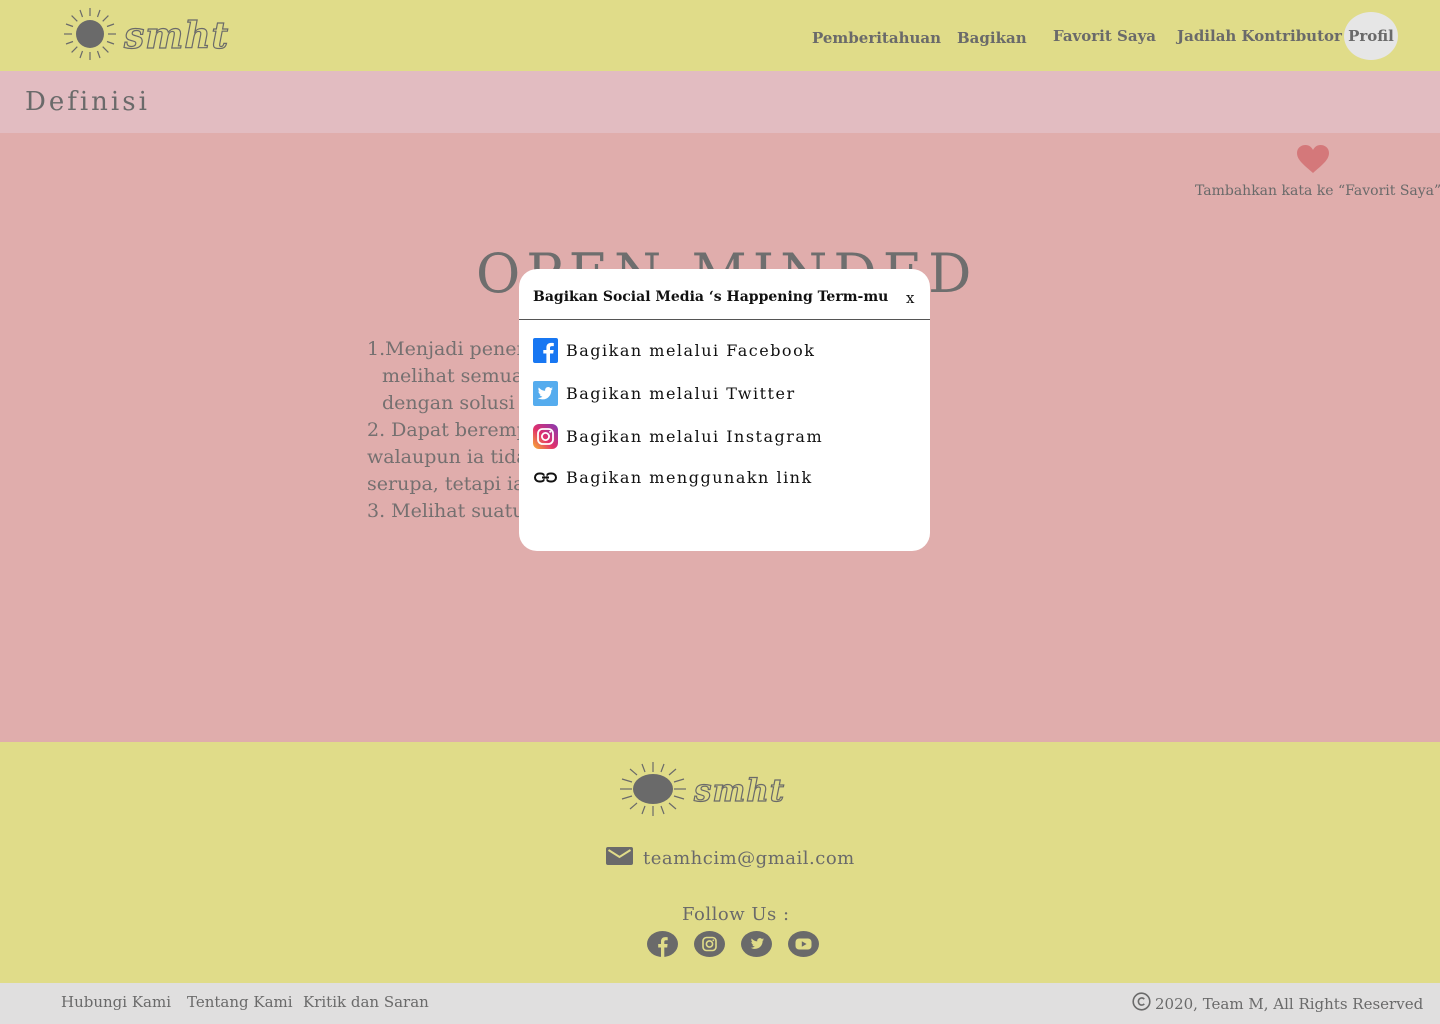 The width and height of the screenshot is (1440, 1024). What do you see at coordinates (749, 858) in the screenshot?
I see `email-address: teamhcim@gmail.com` at bounding box center [749, 858].